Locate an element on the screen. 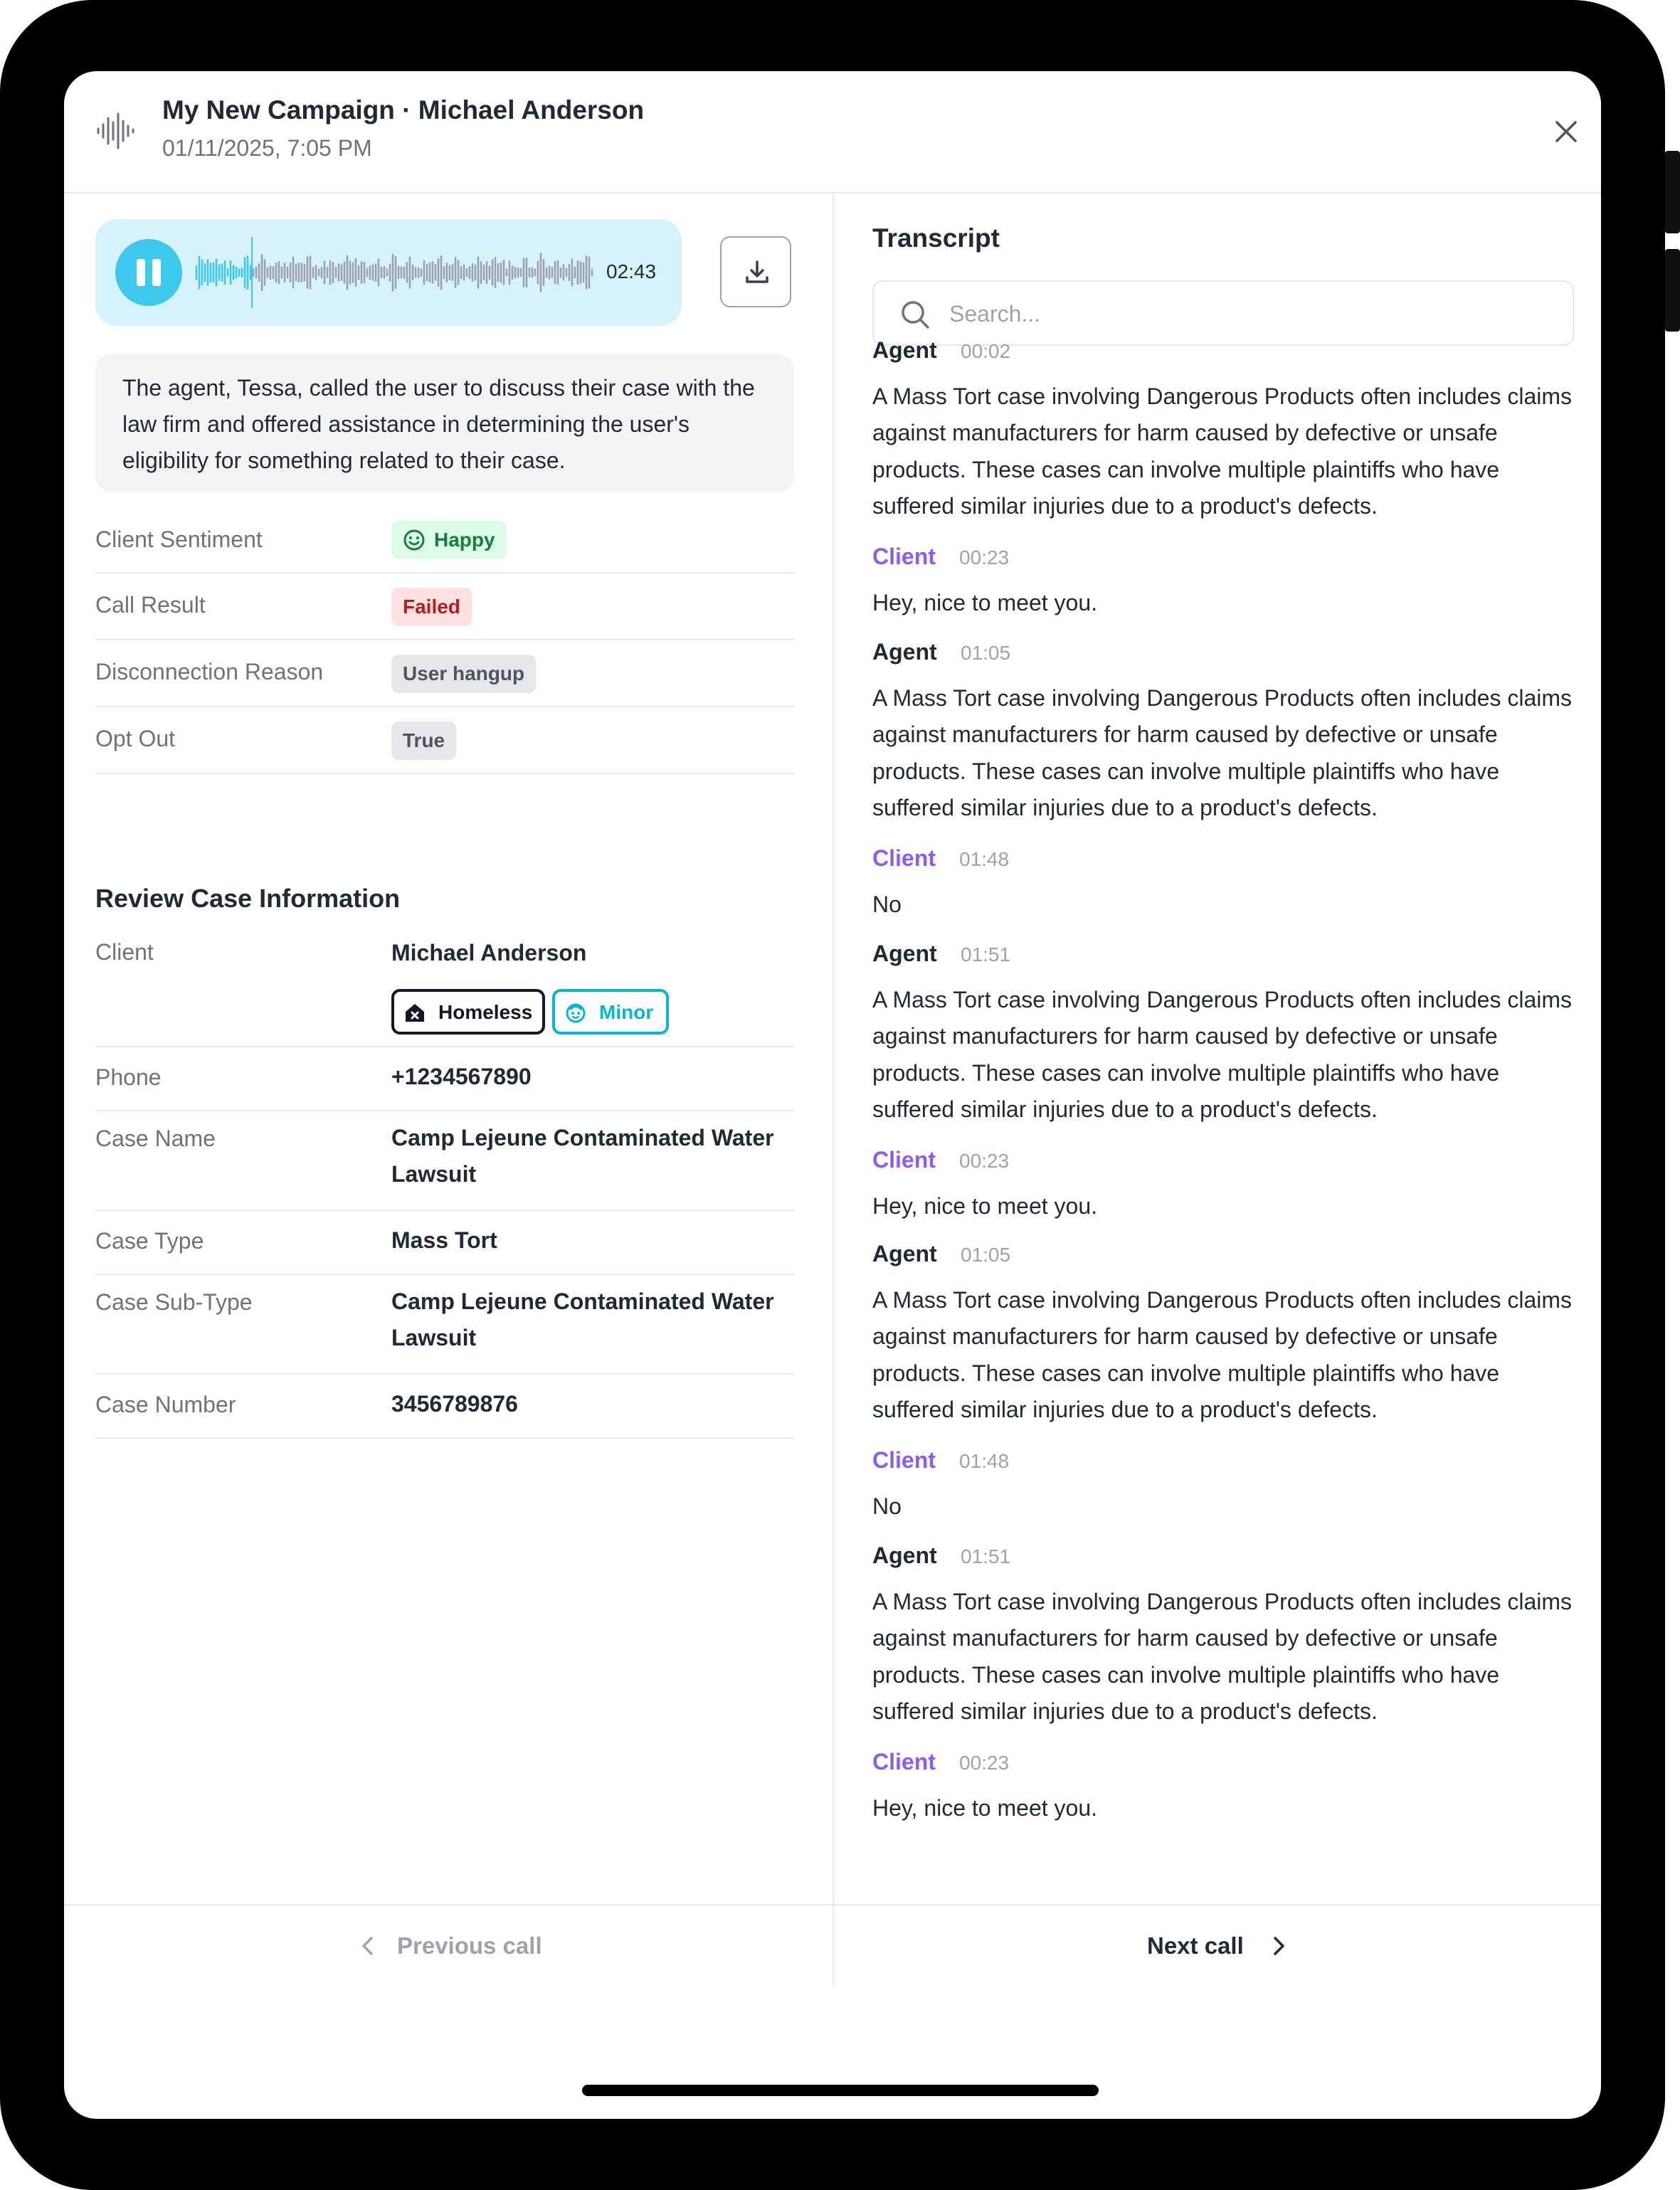  detail-row-phone: Phone +1234567890 is located at coordinates (444, 1079).